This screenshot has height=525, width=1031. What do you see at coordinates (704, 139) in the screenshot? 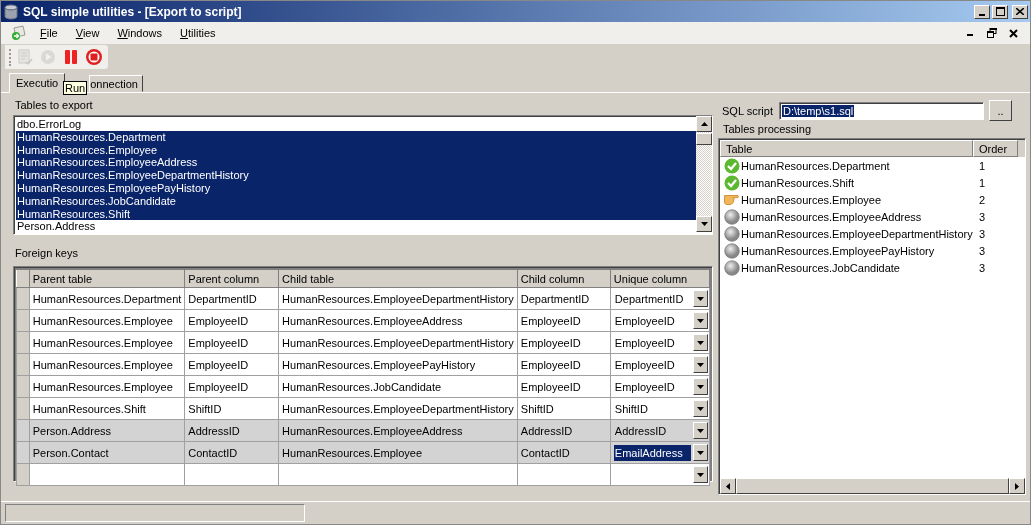
I see `scroll-thumb` at bounding box center [704, 139].